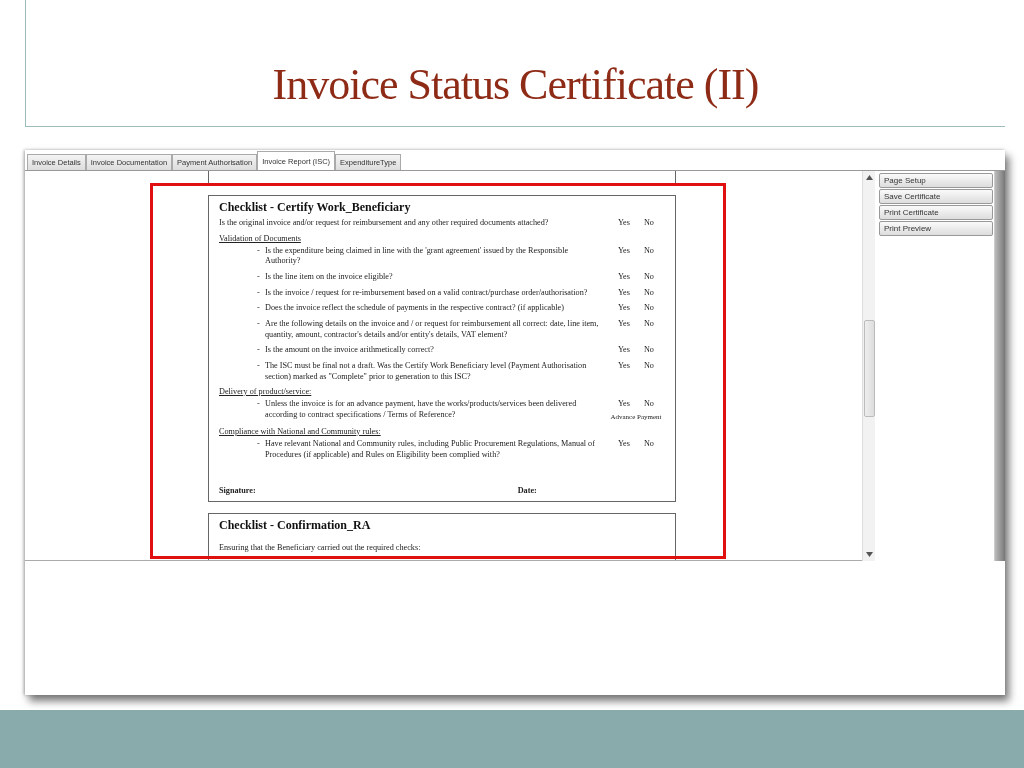 This screenshot has height=768, width=1024. Describe the element at coordinates (936, 228) in the screenshot. I see `action-button: Print Preview` at that location.